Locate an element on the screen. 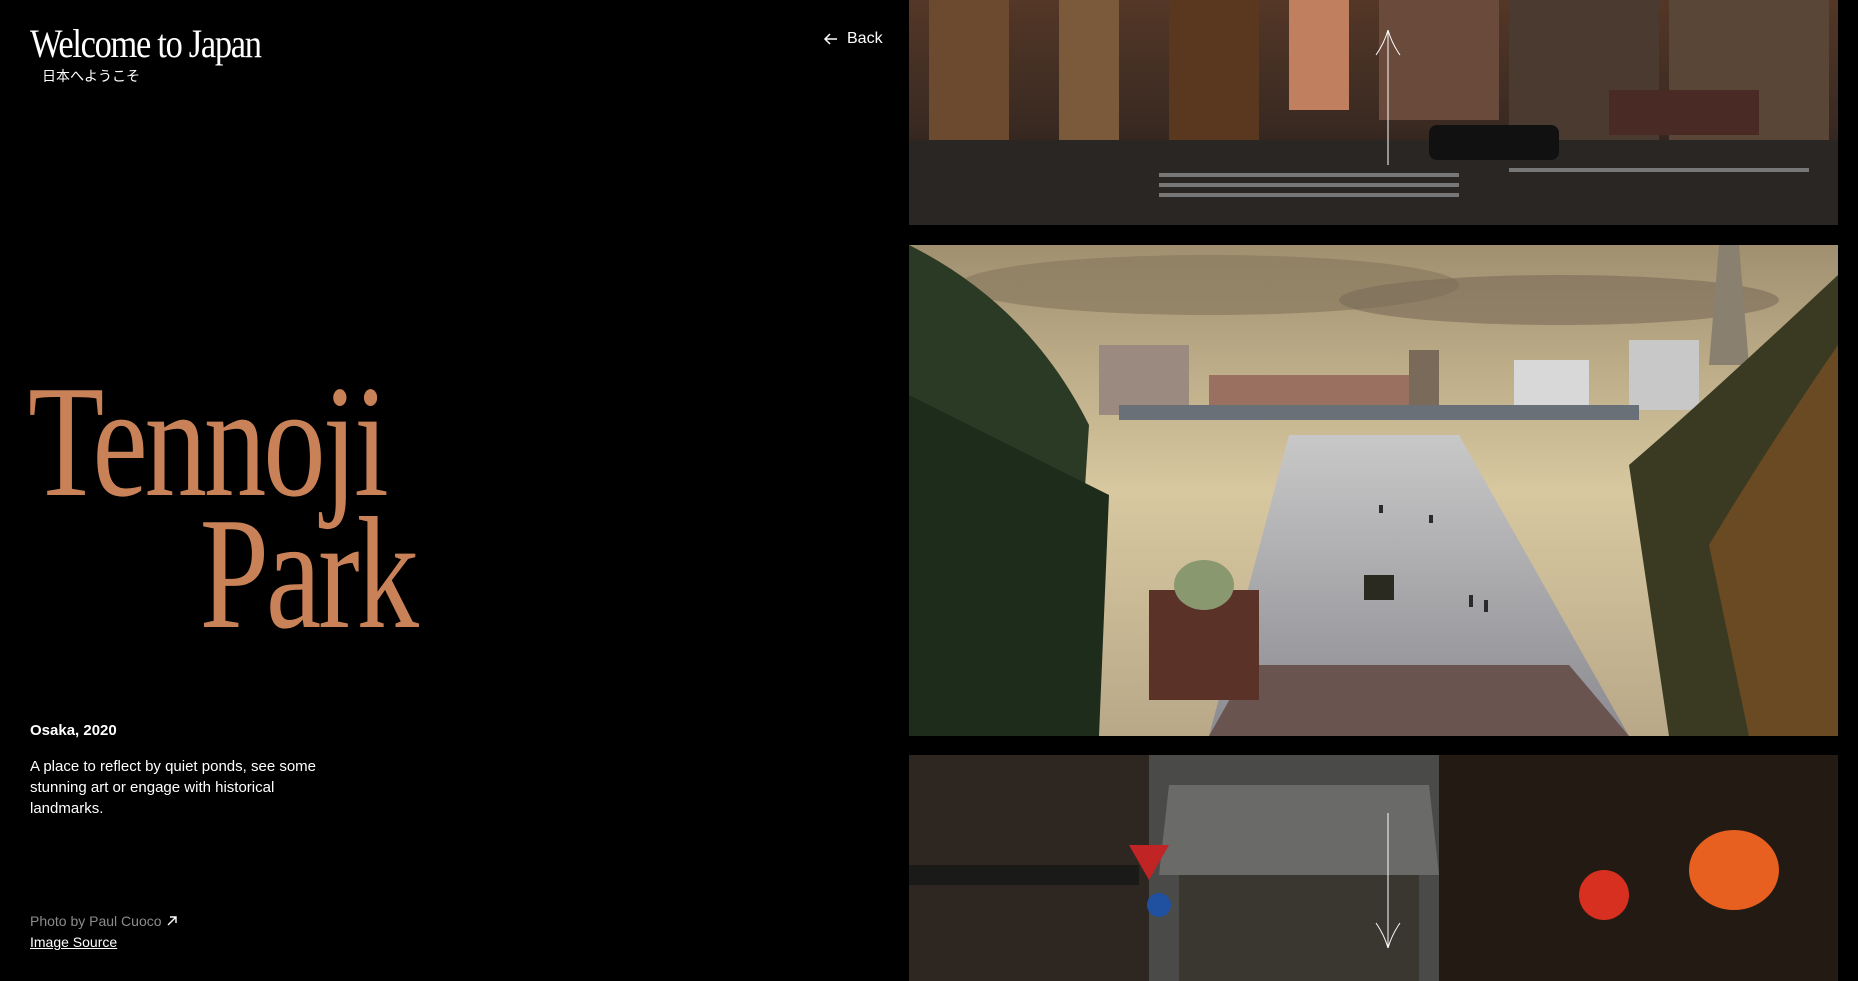  photographer-link: Photo by Paul Cuoco is located at coordinates (104, 921).